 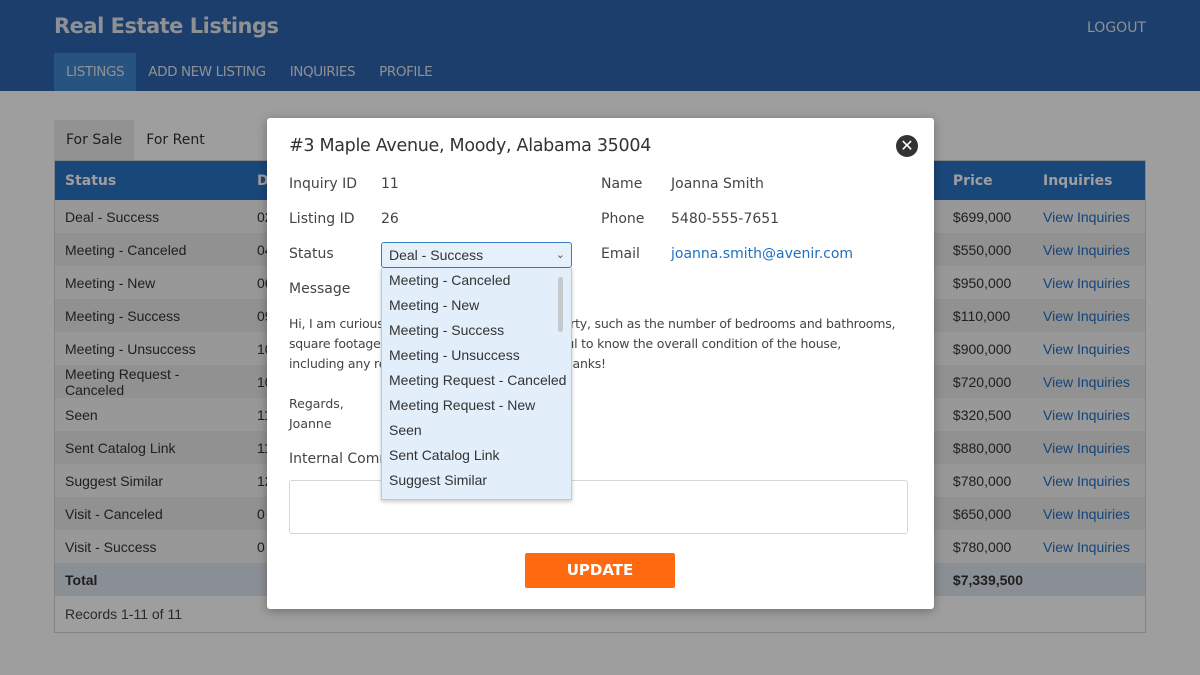 I want to click on modal-title: #3 Maple Avenue, Moody, Alabama 35004, so click(x=470, y=146).